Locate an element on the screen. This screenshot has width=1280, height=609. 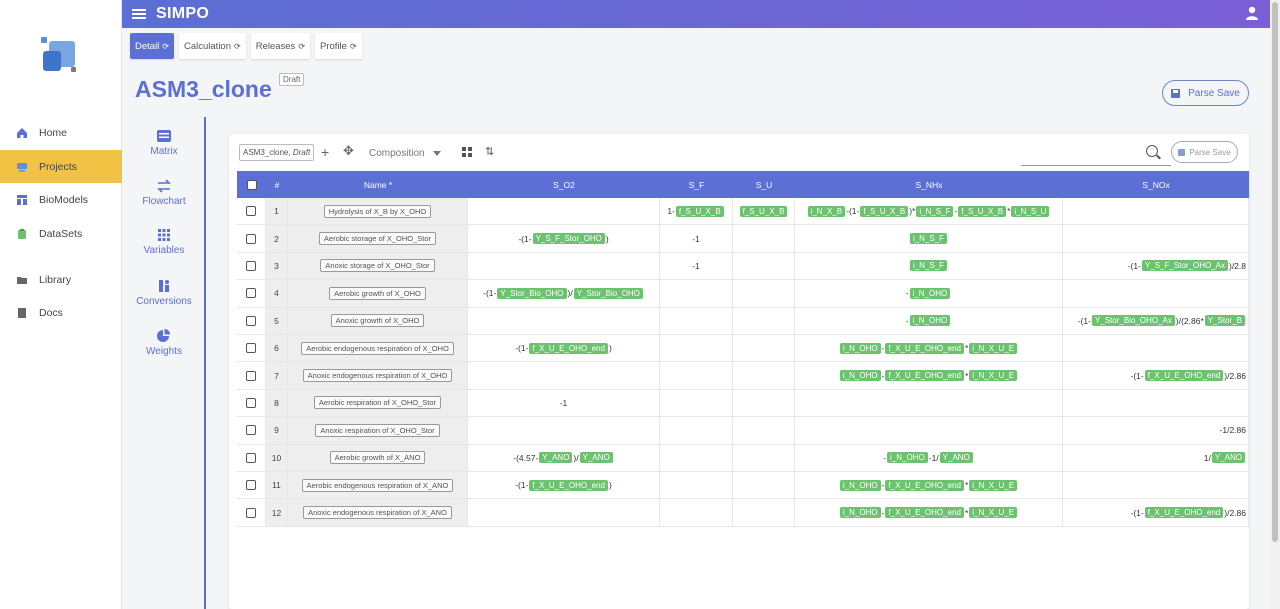
process-name: Anoxic storage of X_OHO_Stor is located at coordinates (377, 266).